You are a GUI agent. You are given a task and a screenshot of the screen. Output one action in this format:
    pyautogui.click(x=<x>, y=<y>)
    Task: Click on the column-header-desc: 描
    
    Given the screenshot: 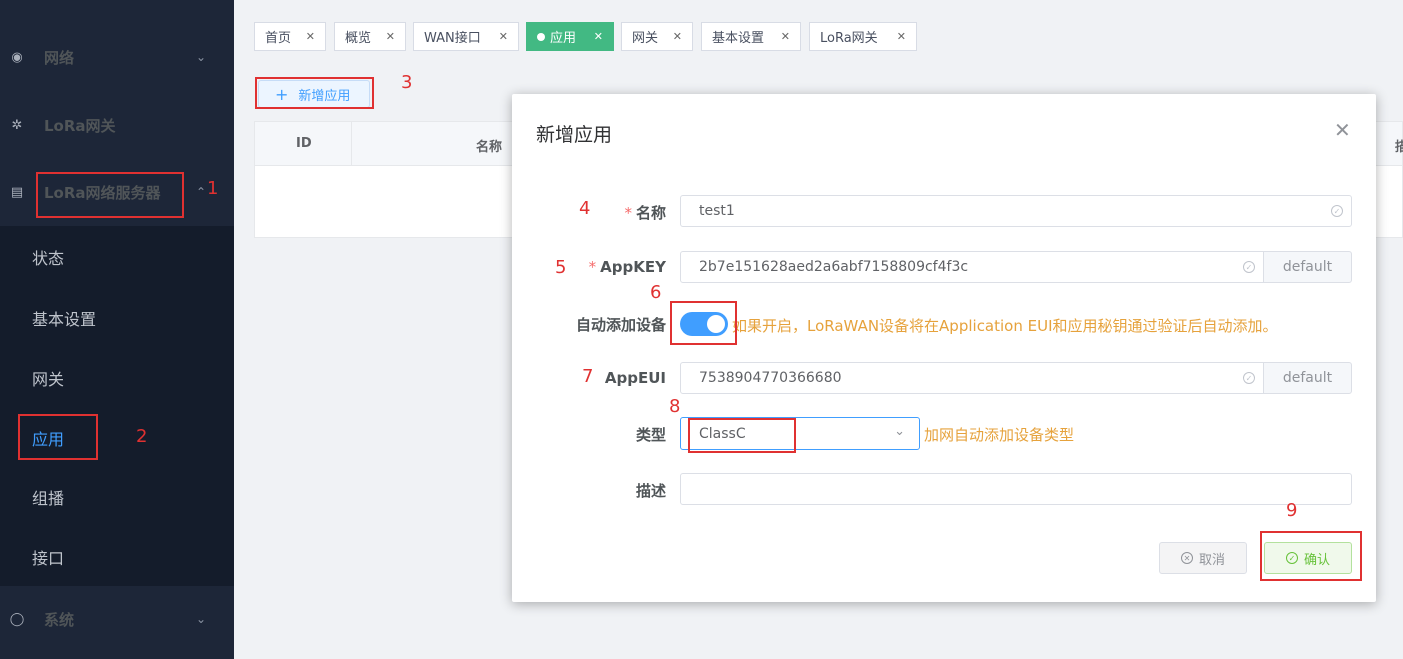 What is the action you would take?
    pyautogui.click(x=1399, y=147)
    